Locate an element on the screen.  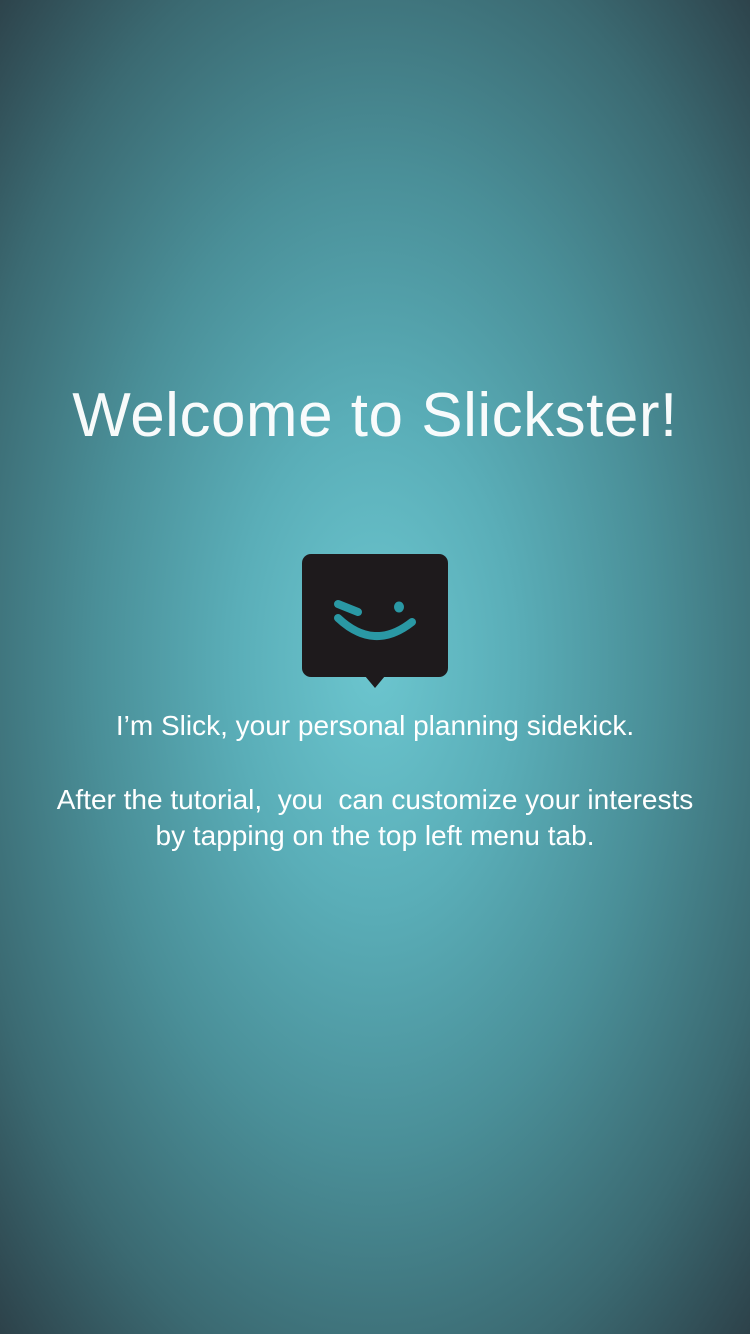
welcome-title: Welcome to Slickster! is located at coordinates (375, 415).